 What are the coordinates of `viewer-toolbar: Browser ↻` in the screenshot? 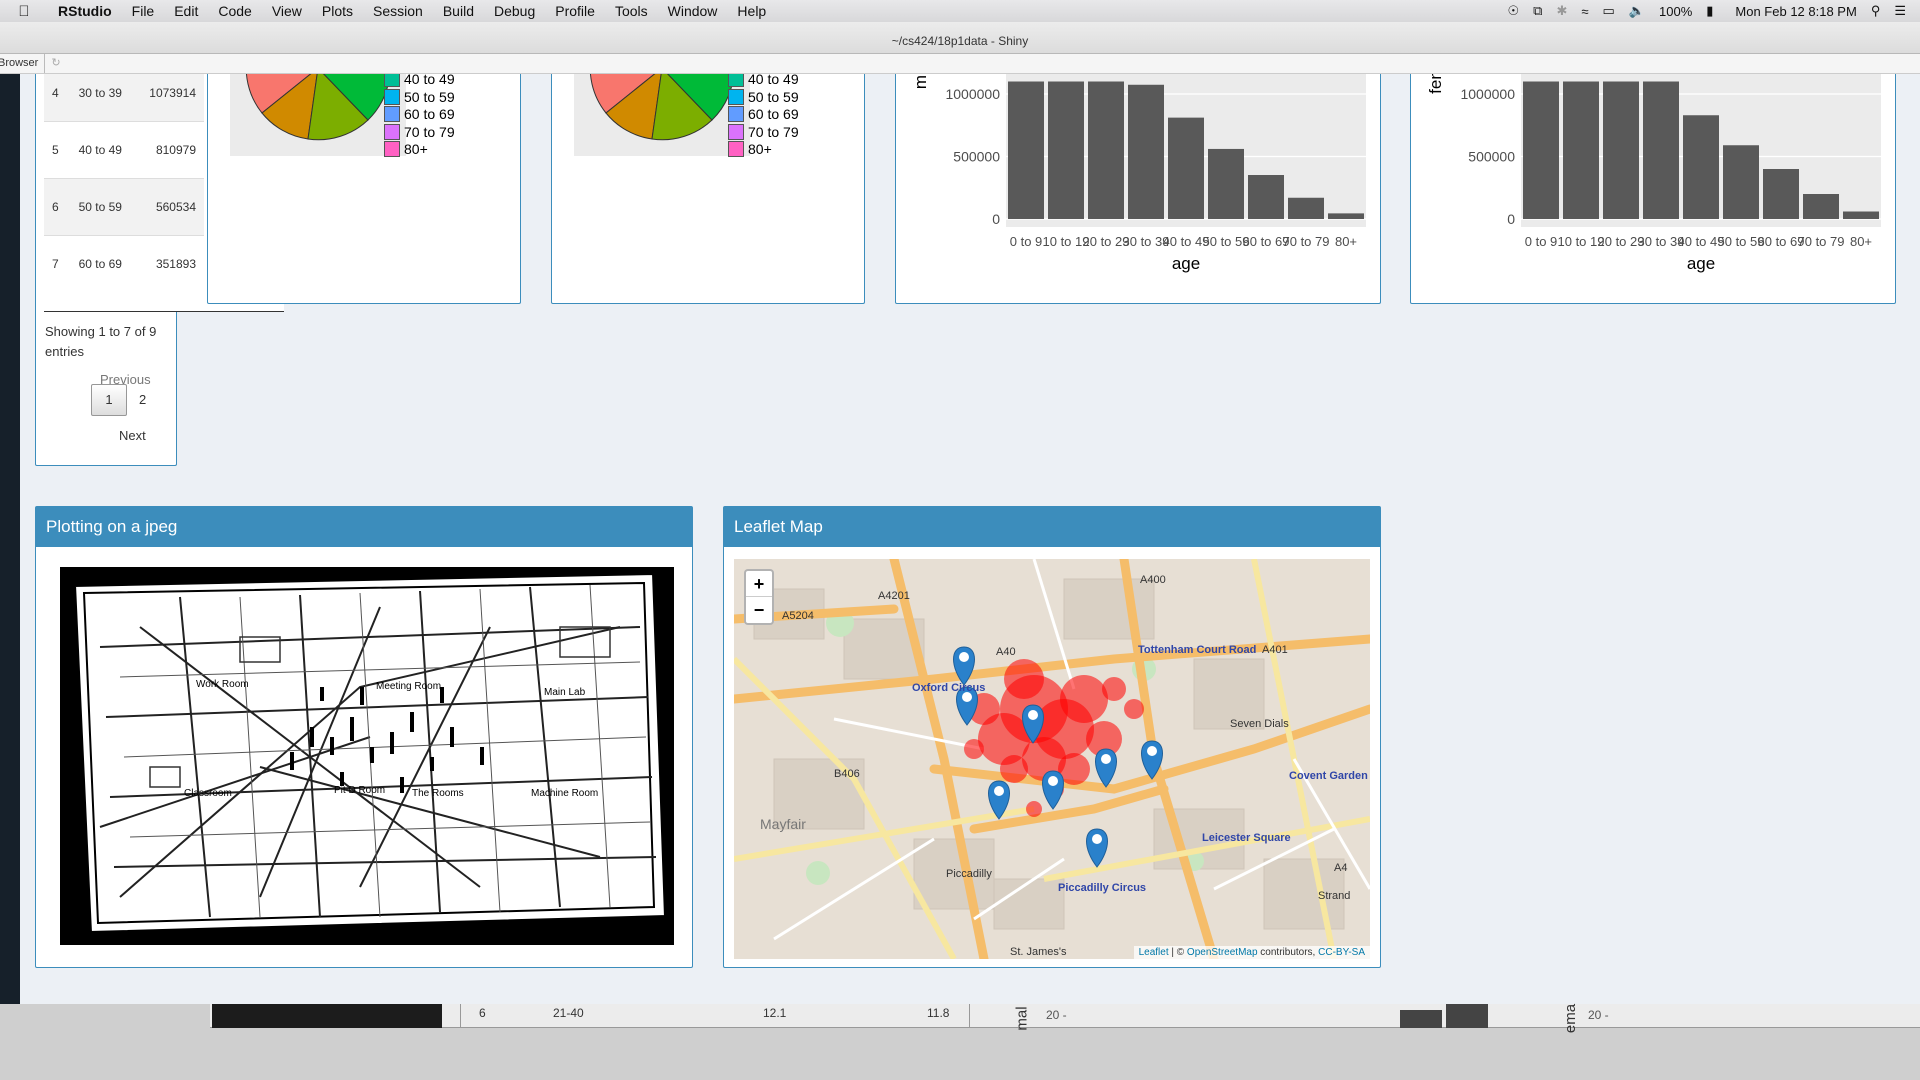 It's located at (960, 64).